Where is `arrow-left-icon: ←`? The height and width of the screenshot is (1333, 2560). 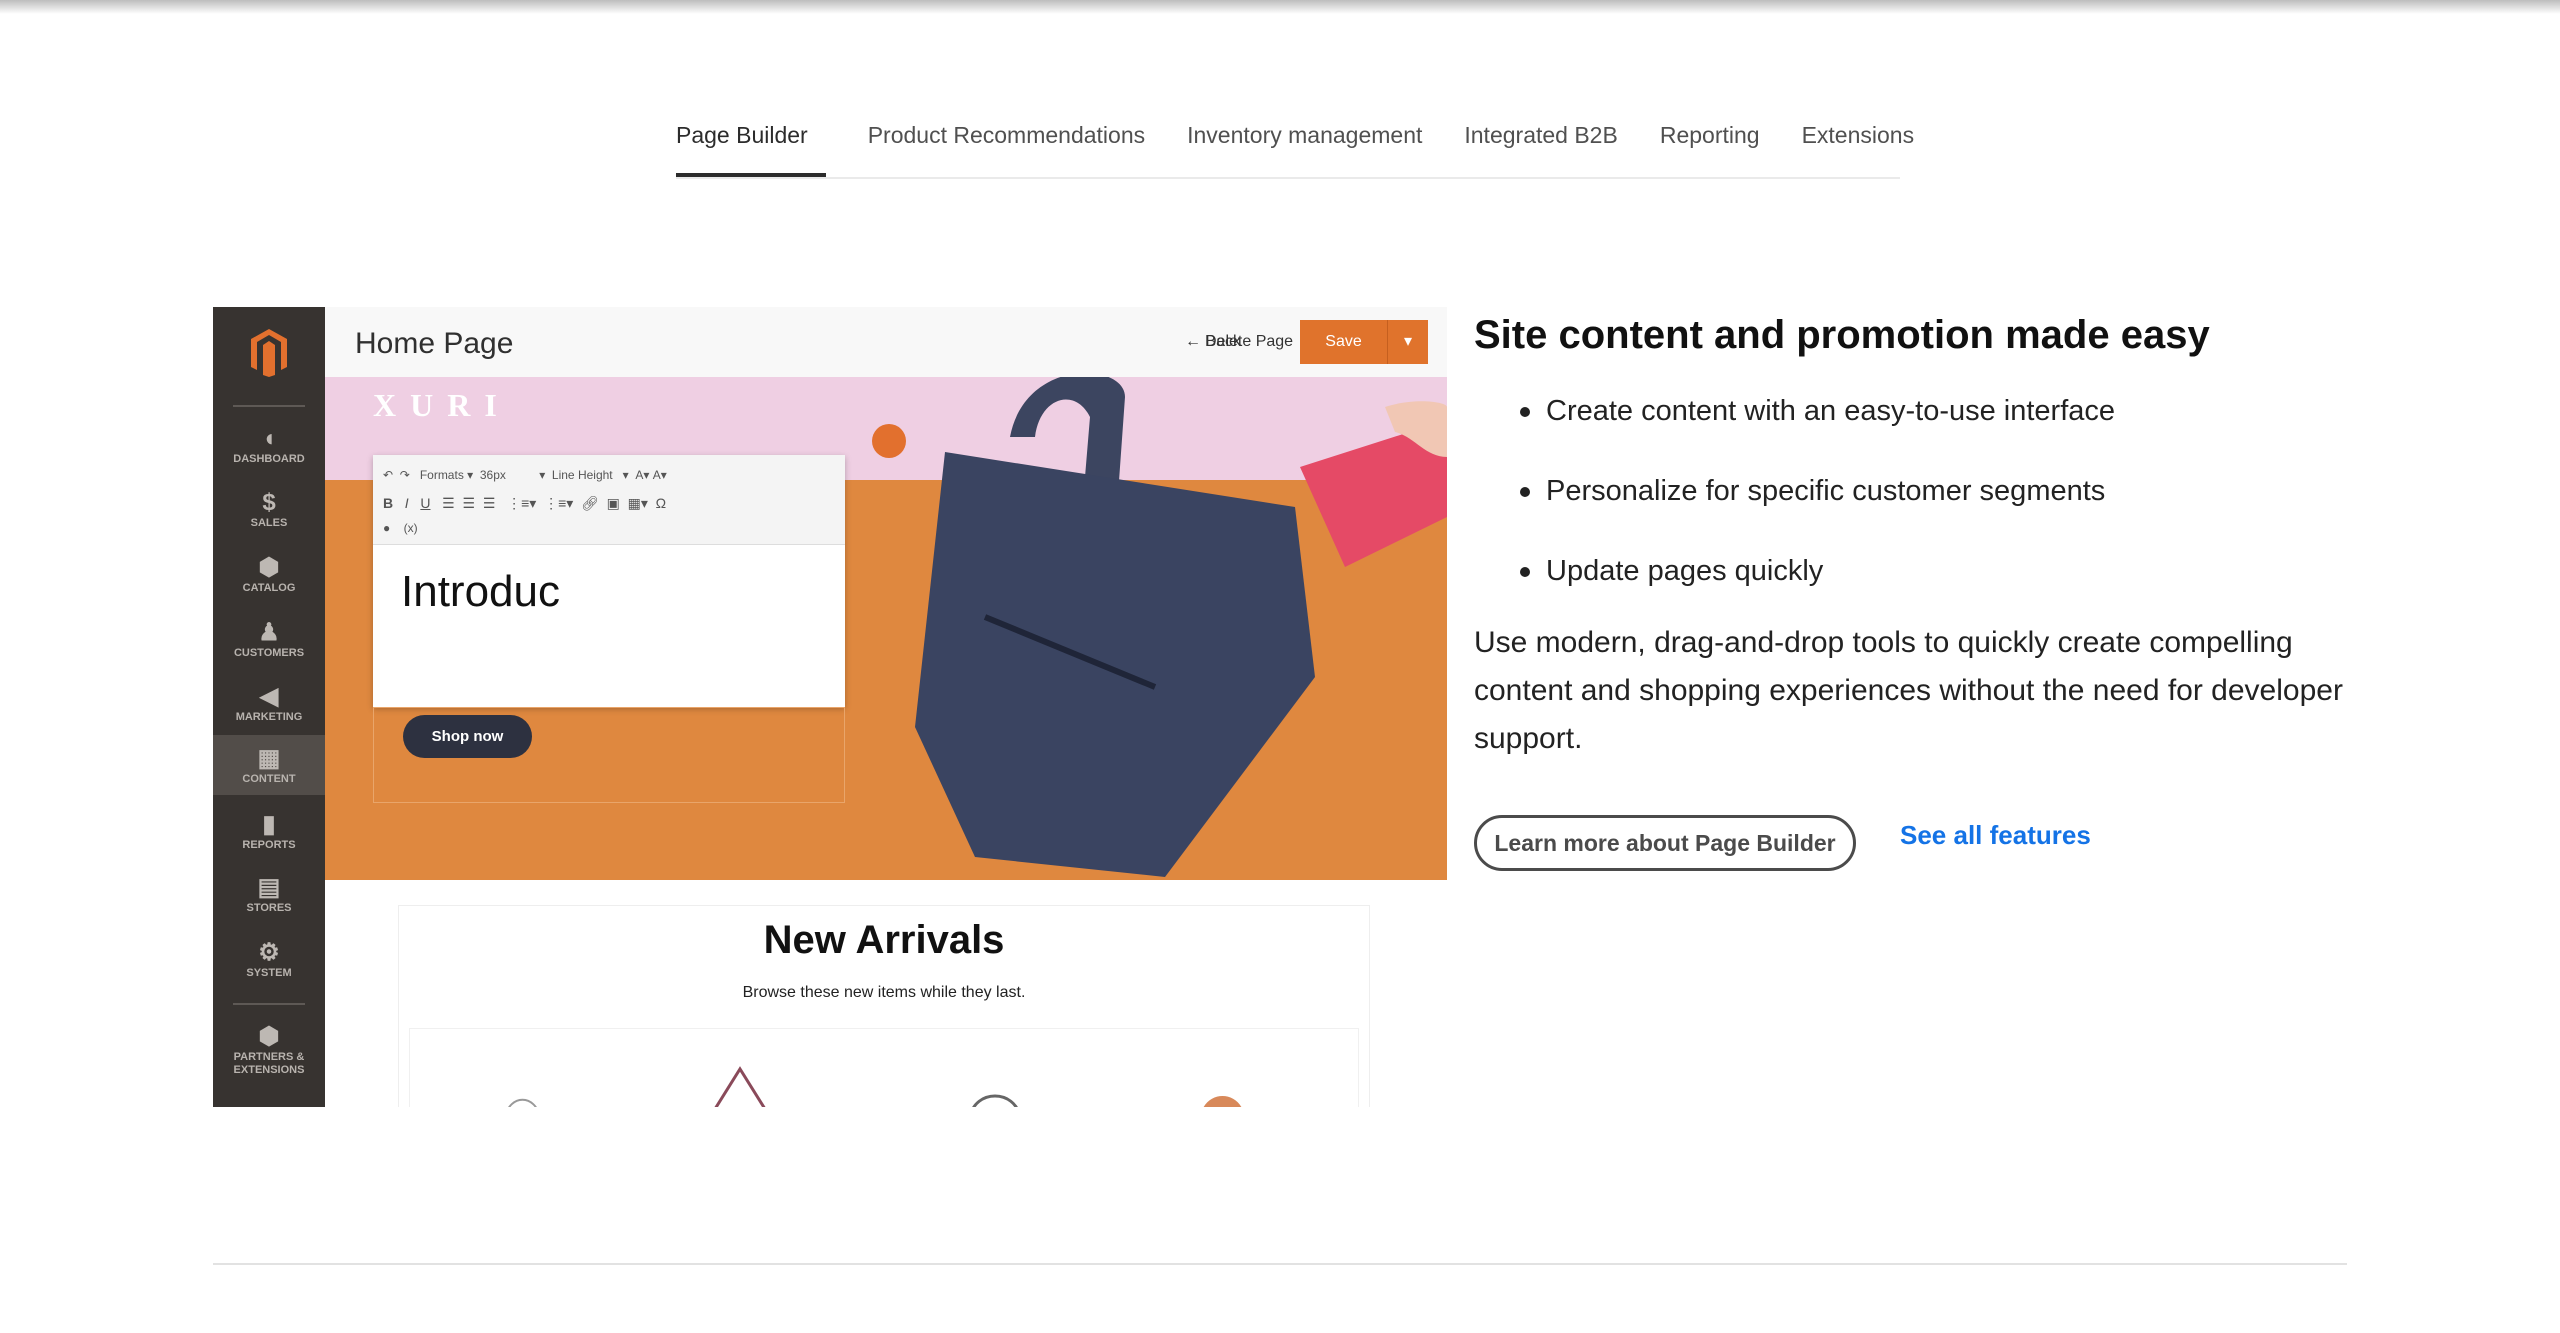 arrow-left-icon: ← is located at coordinates (1195, 341).